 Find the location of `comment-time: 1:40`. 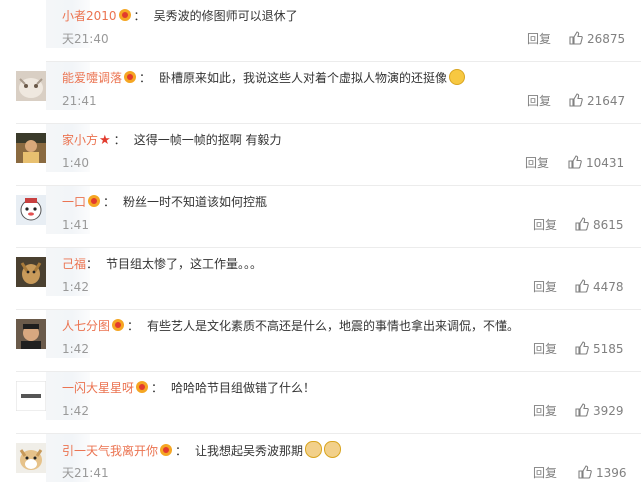

comment-time: 1:40 is located at coordinates (75, 163).